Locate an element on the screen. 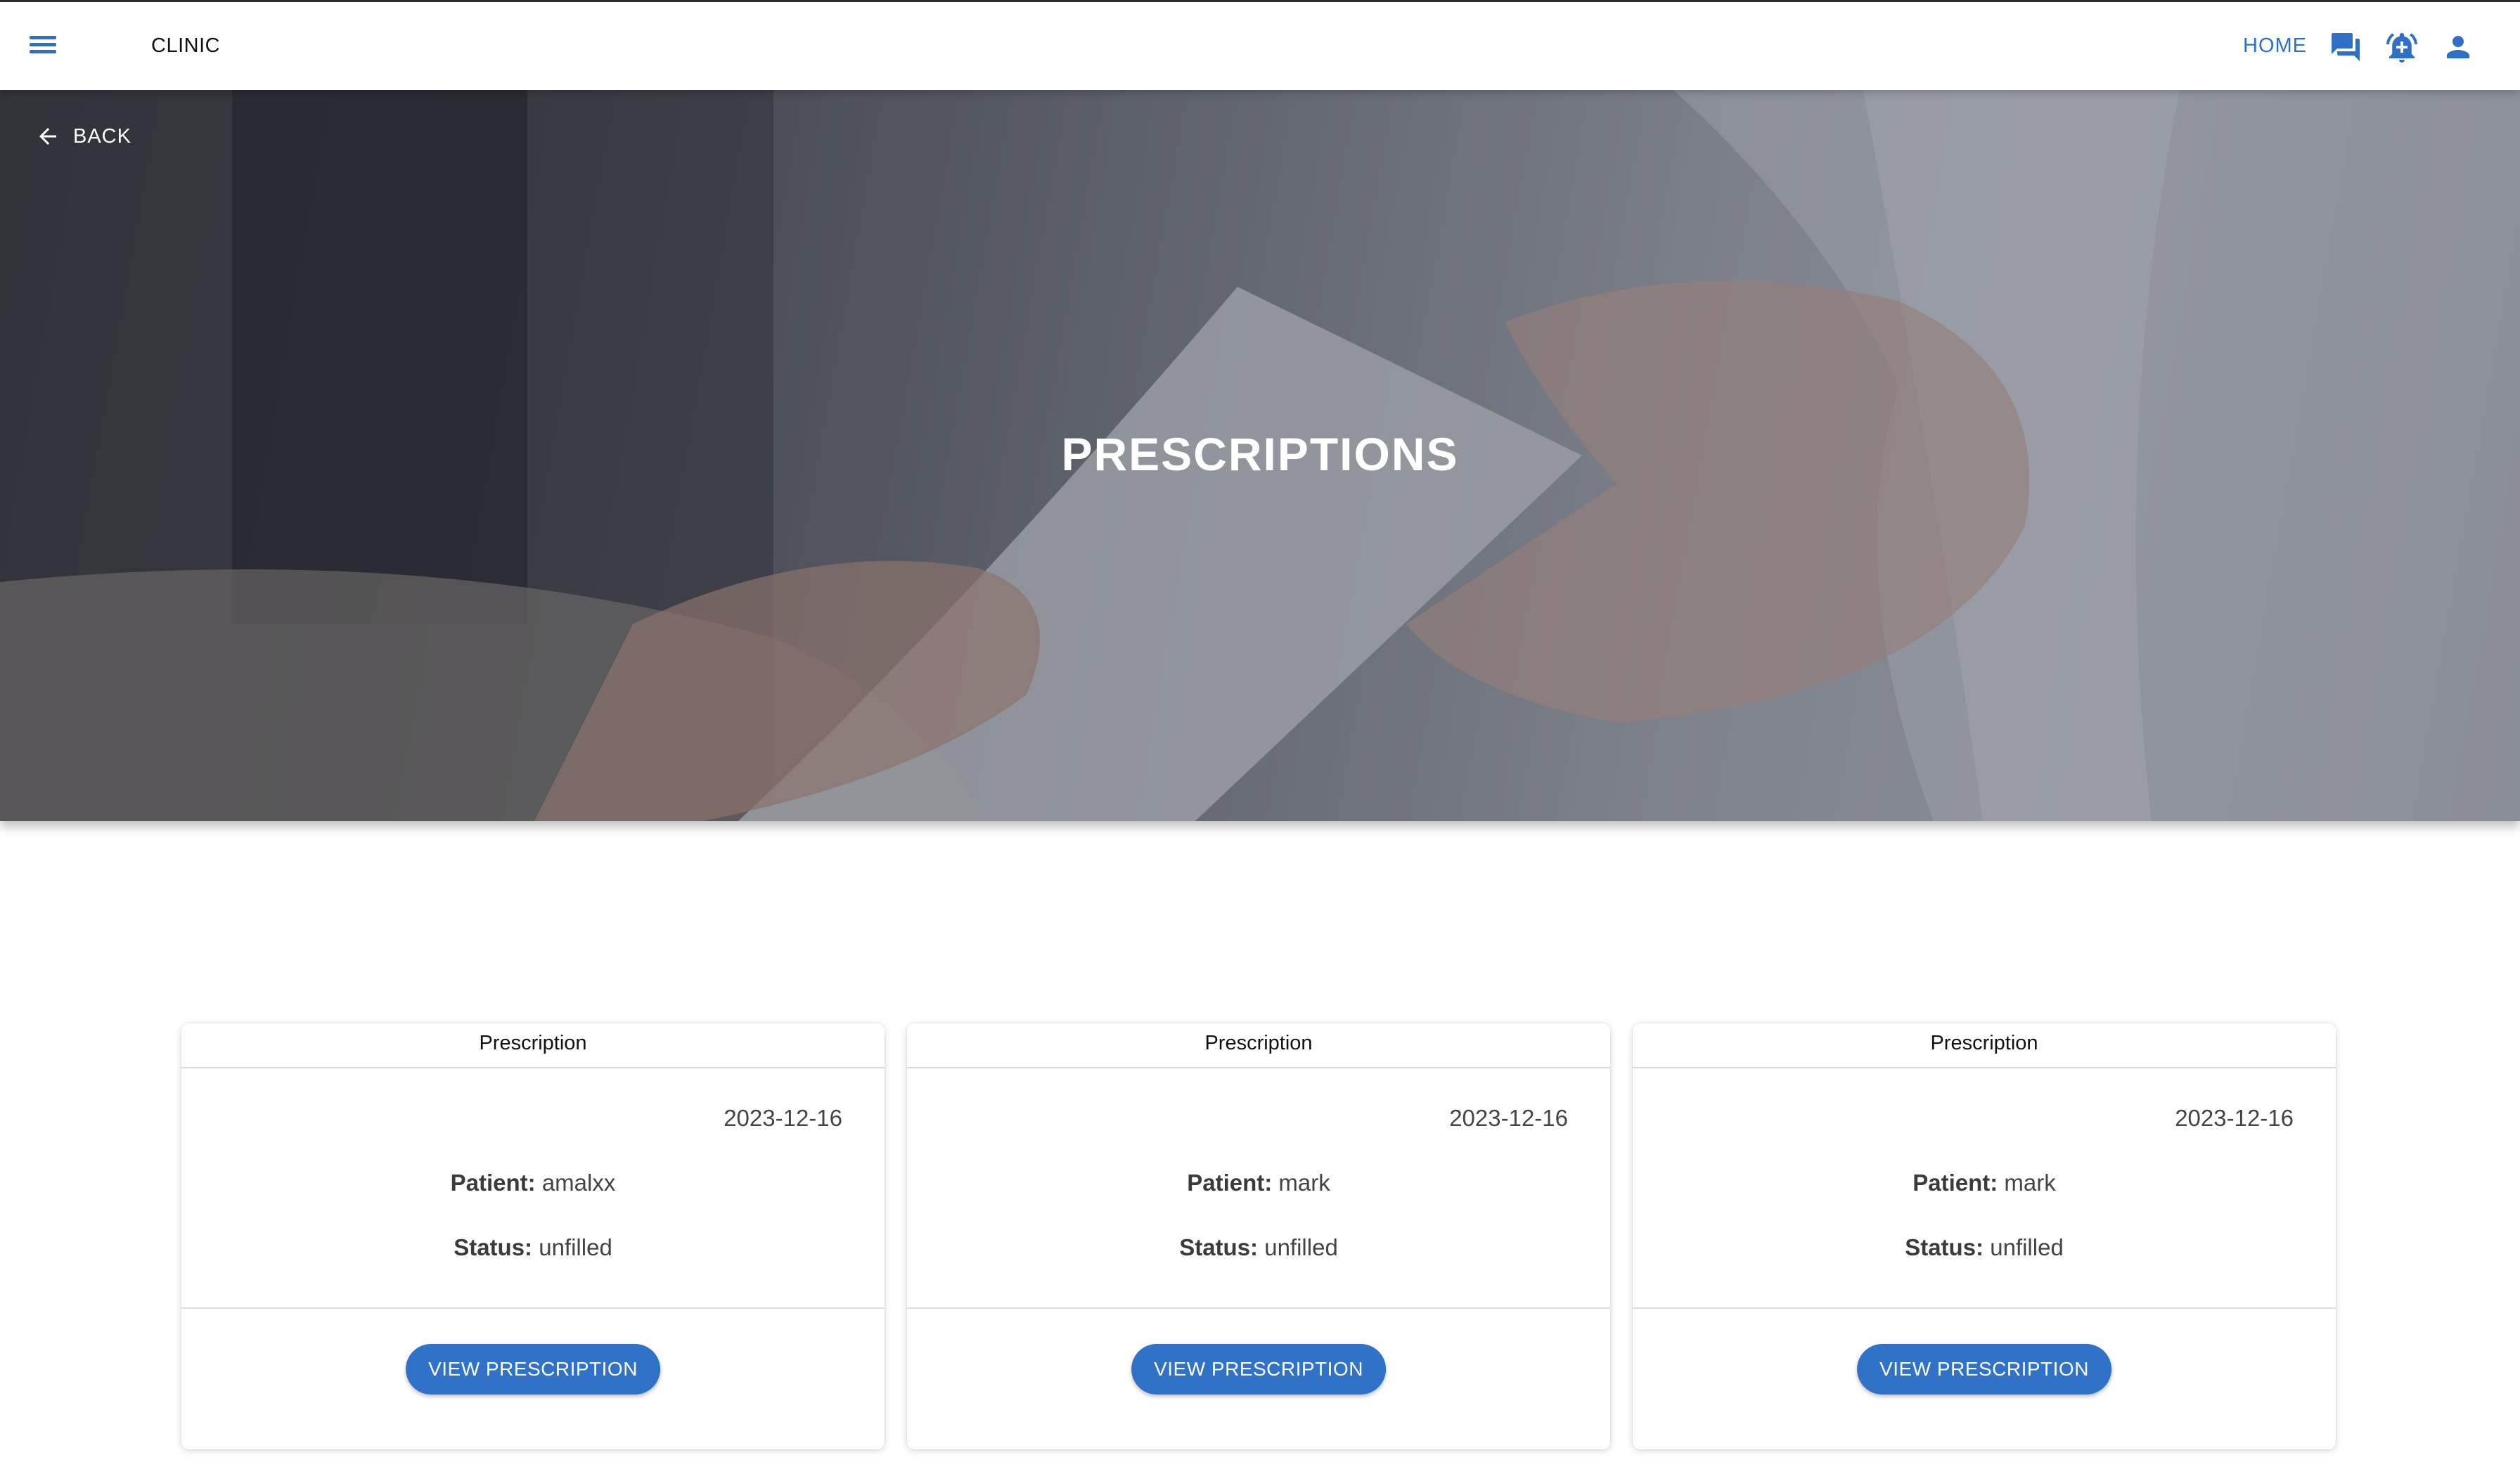  notifications-icon is located at coordinates (2402, 47).